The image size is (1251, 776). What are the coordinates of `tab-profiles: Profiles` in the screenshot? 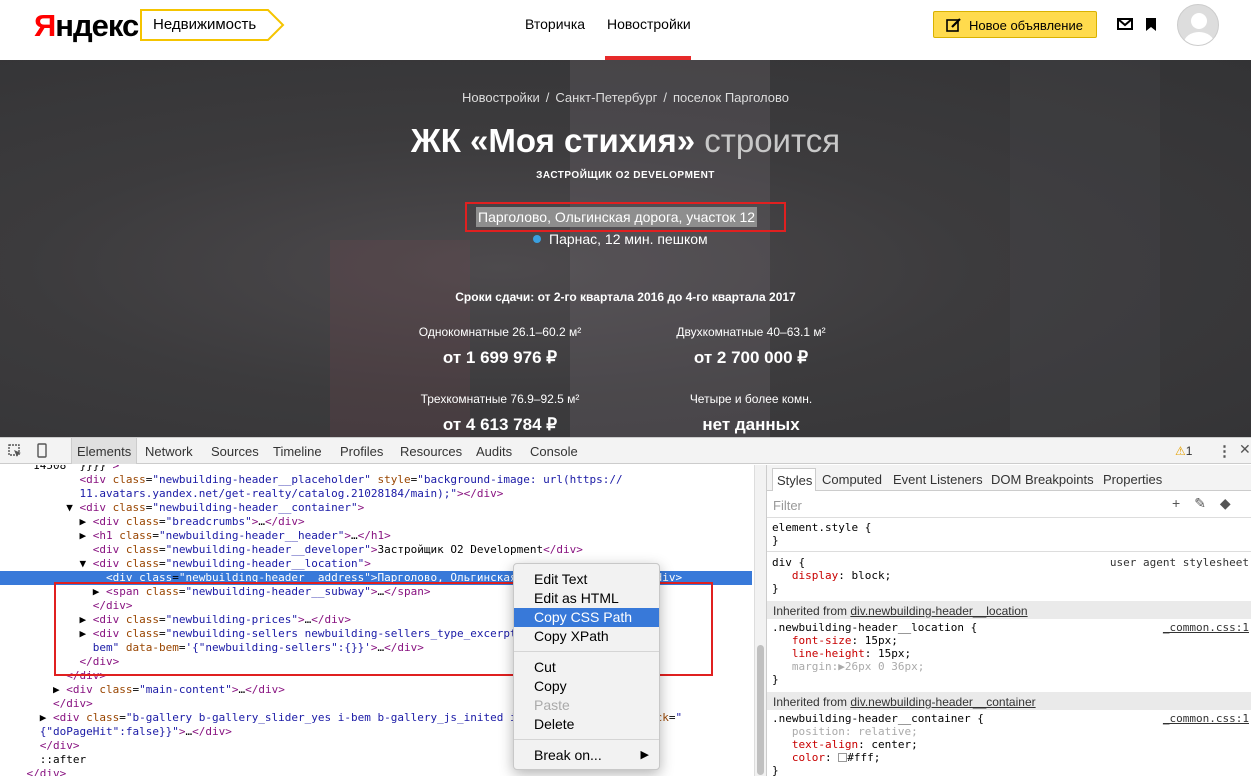 It's located at (361, 451).